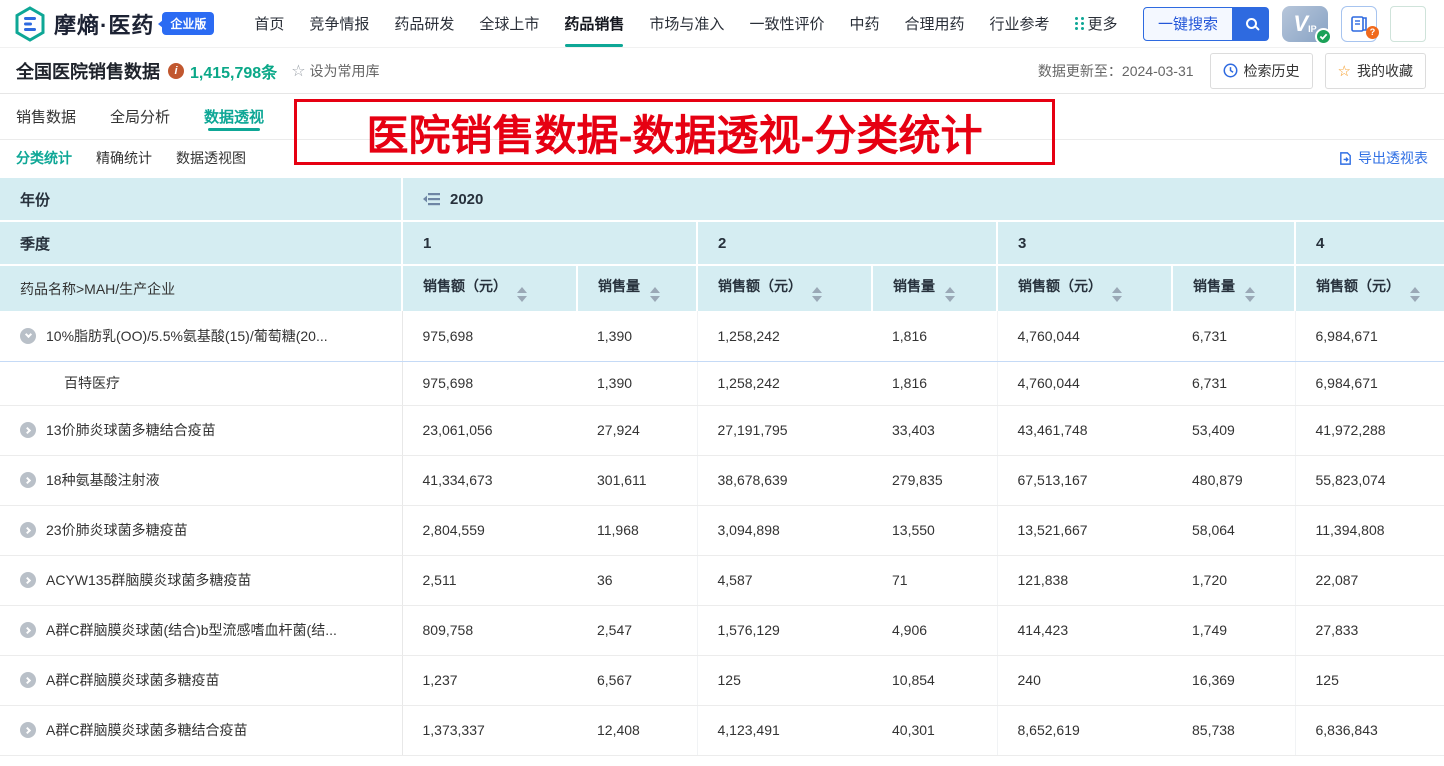 The width and height of the screenshot is (1444, 766). I want to click on nav-item-competitive: 竞争情报, so click(339, 23).